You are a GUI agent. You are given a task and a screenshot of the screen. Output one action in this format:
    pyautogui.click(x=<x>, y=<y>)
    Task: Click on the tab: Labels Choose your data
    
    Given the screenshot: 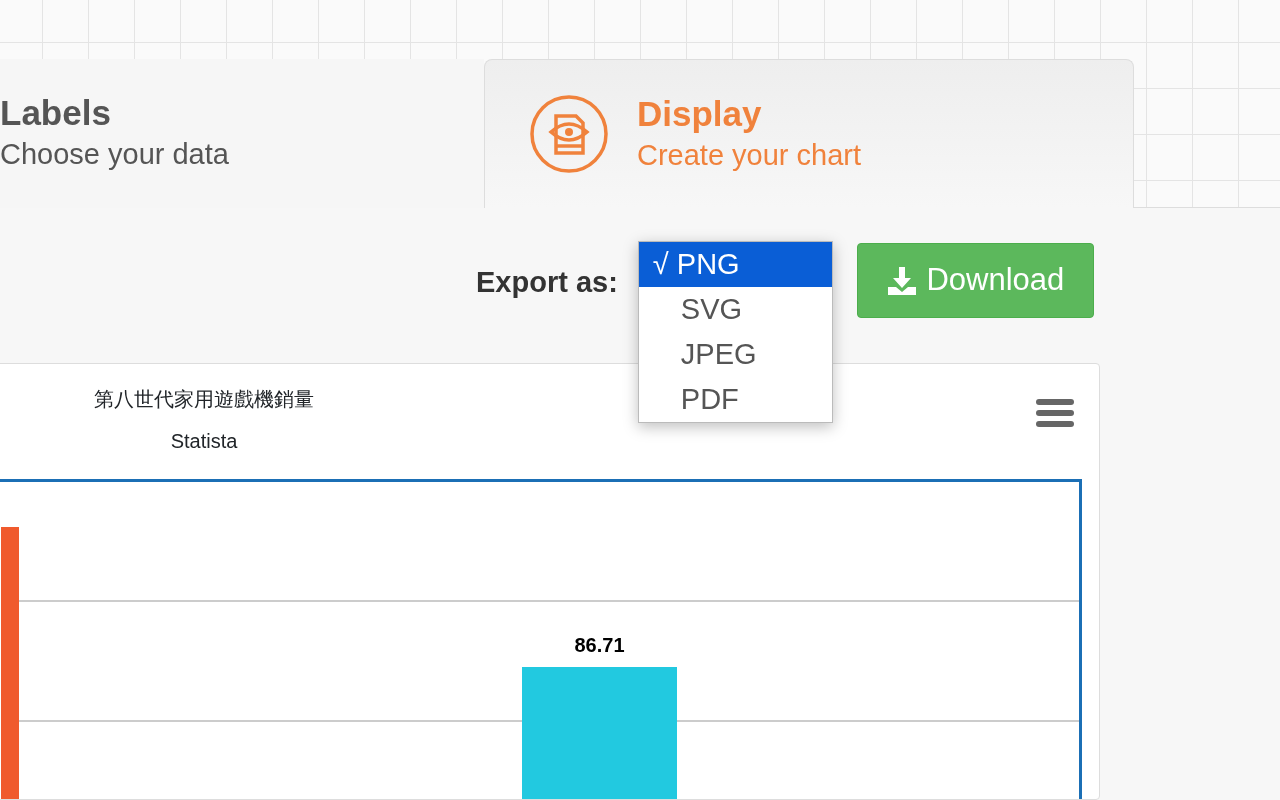 What is the action you would take?
    pyautogui.click(x=242, y=133)
    